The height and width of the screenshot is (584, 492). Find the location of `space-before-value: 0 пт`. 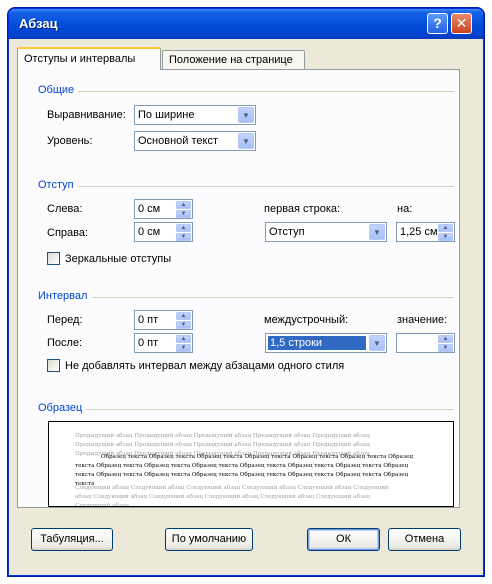

space-before-value: 0 пт is located at coordinates (148, 320).